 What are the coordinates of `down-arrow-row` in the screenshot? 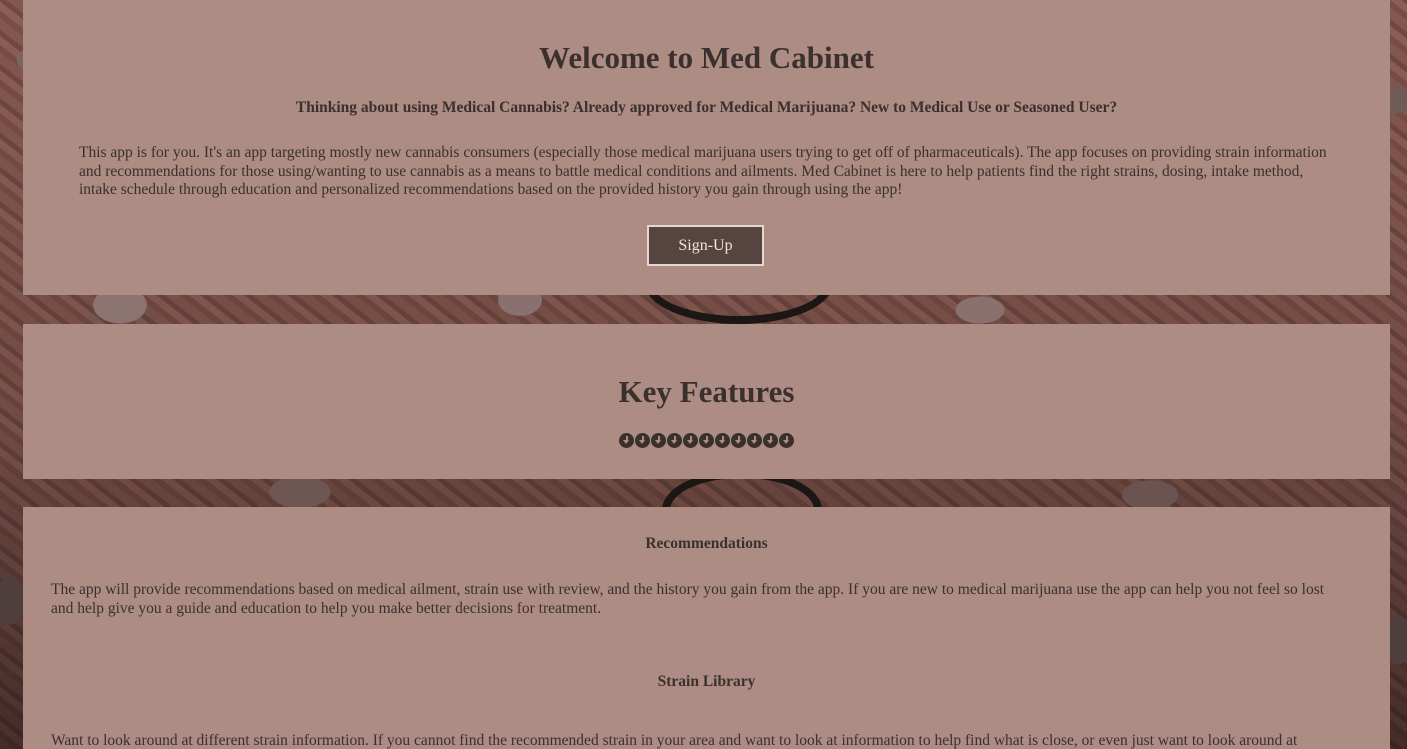 It's located at (706, 440).